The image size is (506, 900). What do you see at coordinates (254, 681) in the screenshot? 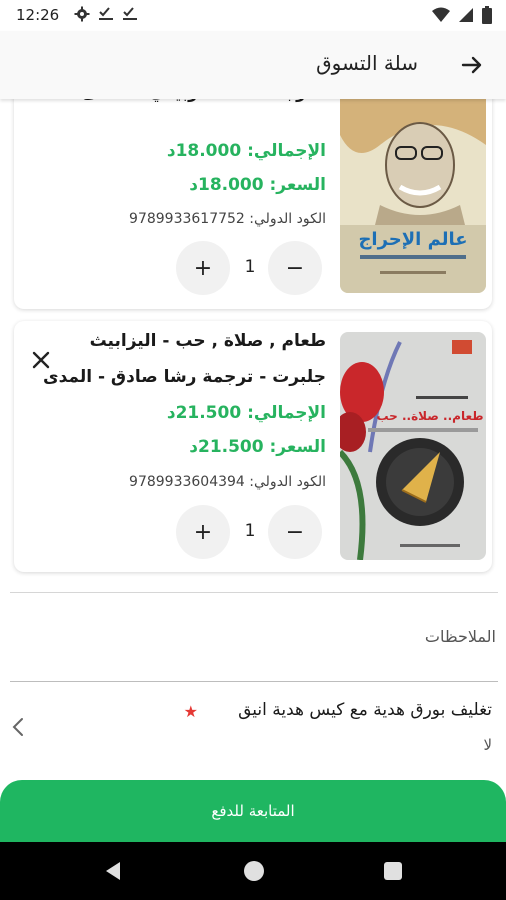
I see `notes-underline` at bounding box center [254, 681].